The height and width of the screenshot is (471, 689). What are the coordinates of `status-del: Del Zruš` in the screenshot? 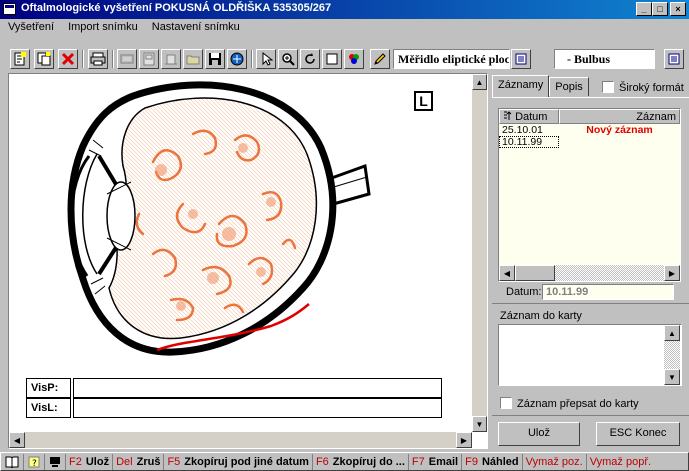 It's located at (139, 461).